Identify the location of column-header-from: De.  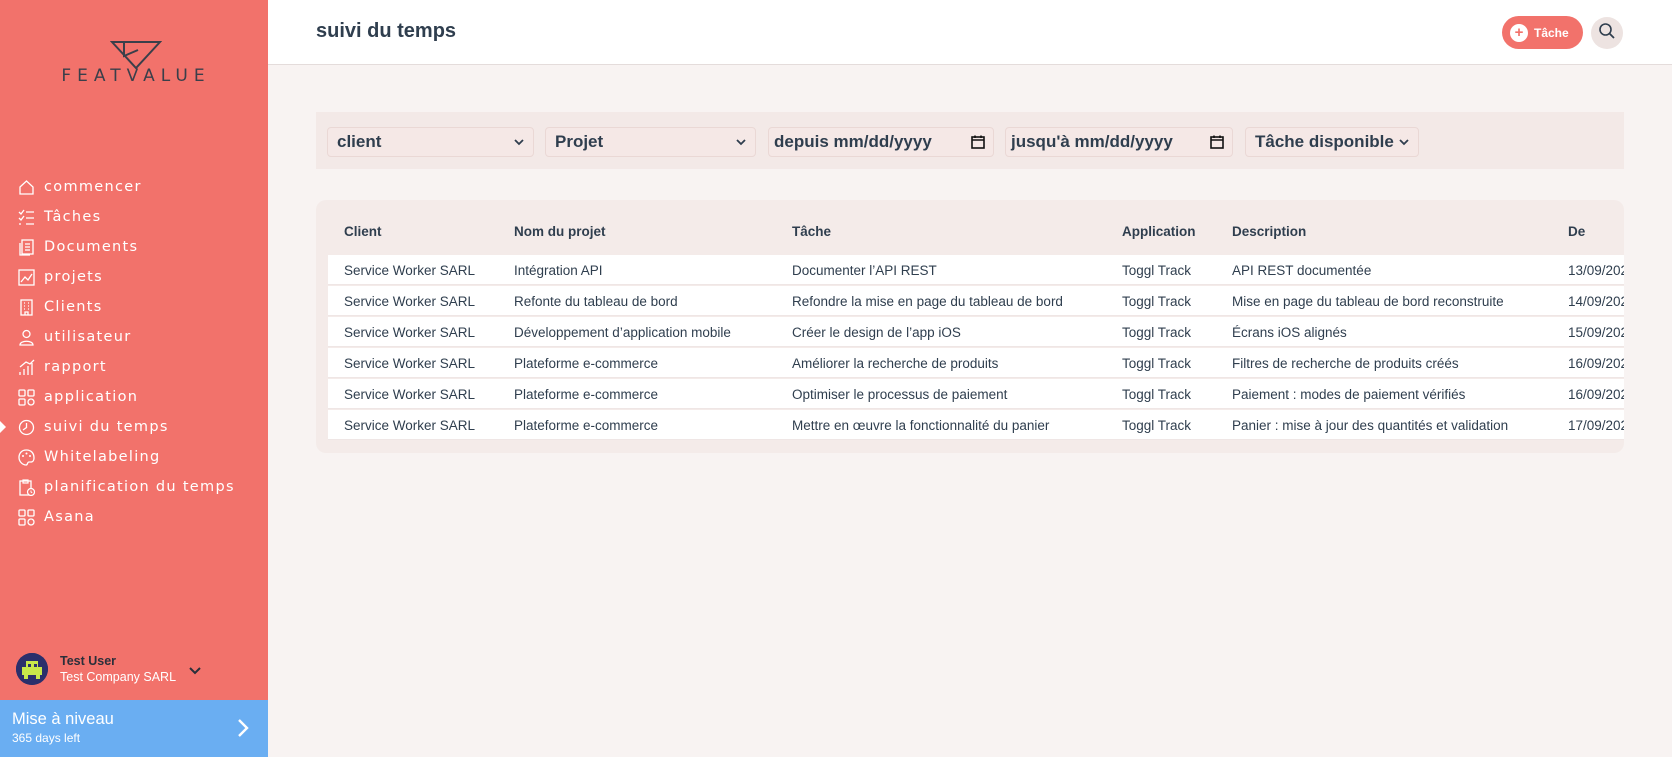
(1576, 231).